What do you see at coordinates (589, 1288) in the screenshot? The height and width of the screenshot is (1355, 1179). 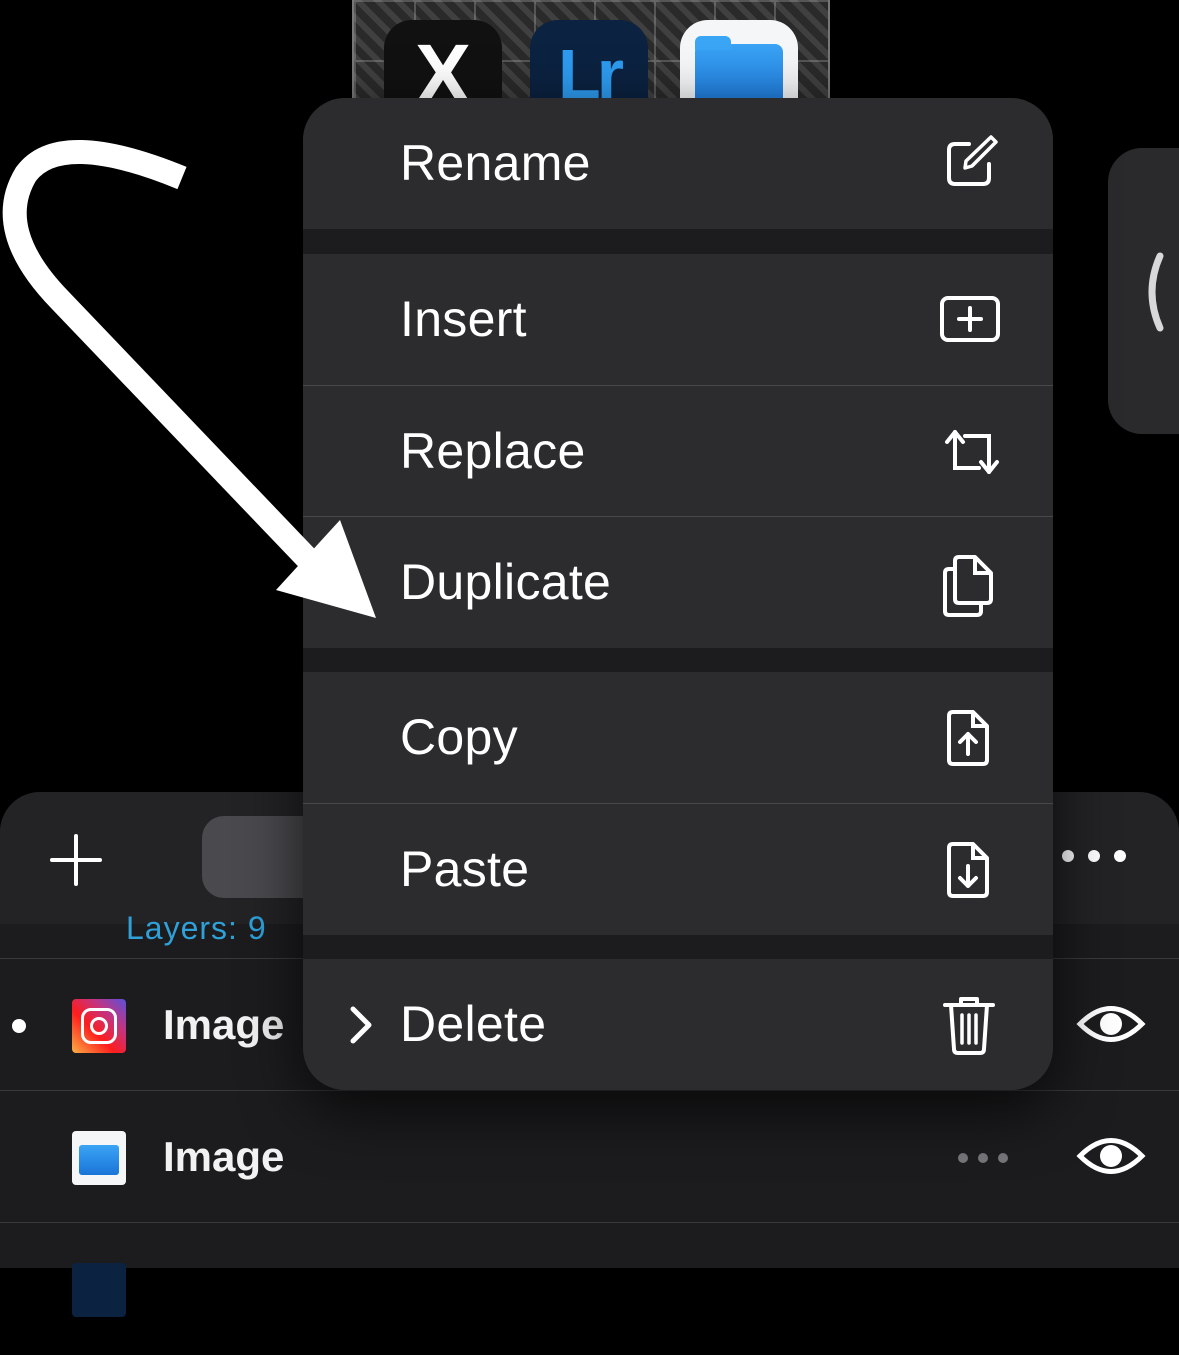 I see `layer-row` at bounding box center [589, 1288].